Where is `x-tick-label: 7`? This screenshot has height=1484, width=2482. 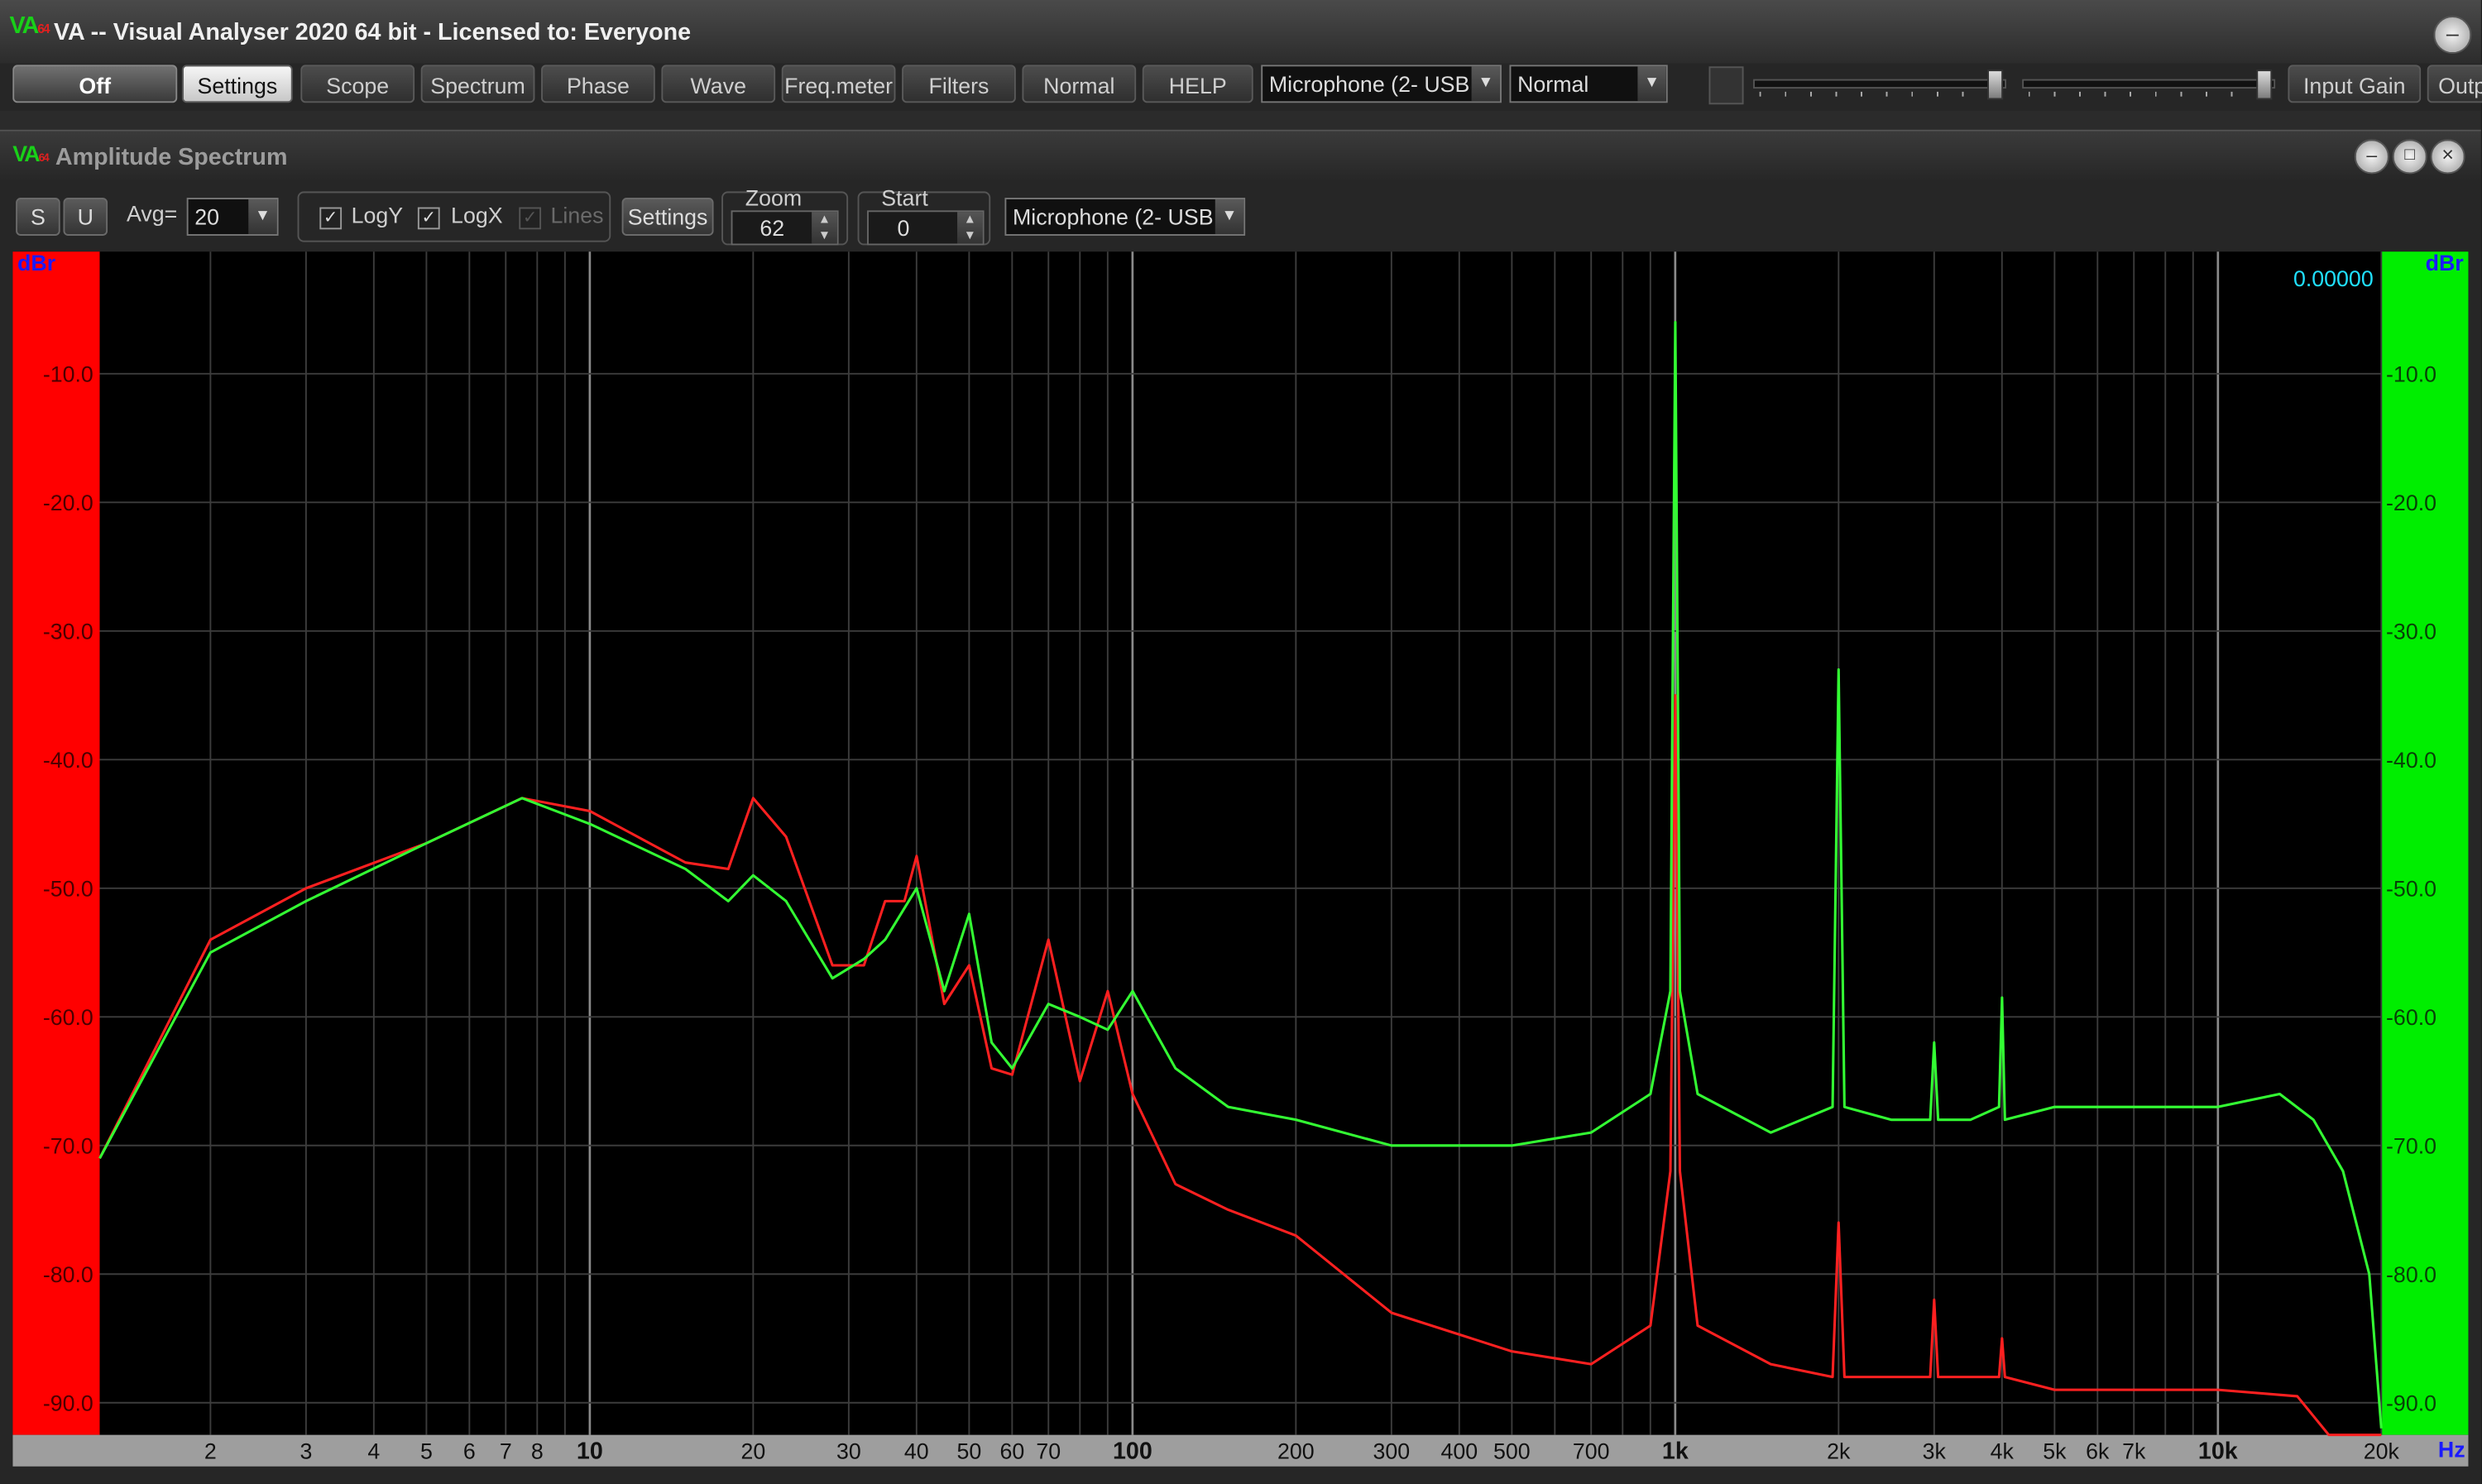
x-tick-label: 7 is located at coordinates (506, 1451).